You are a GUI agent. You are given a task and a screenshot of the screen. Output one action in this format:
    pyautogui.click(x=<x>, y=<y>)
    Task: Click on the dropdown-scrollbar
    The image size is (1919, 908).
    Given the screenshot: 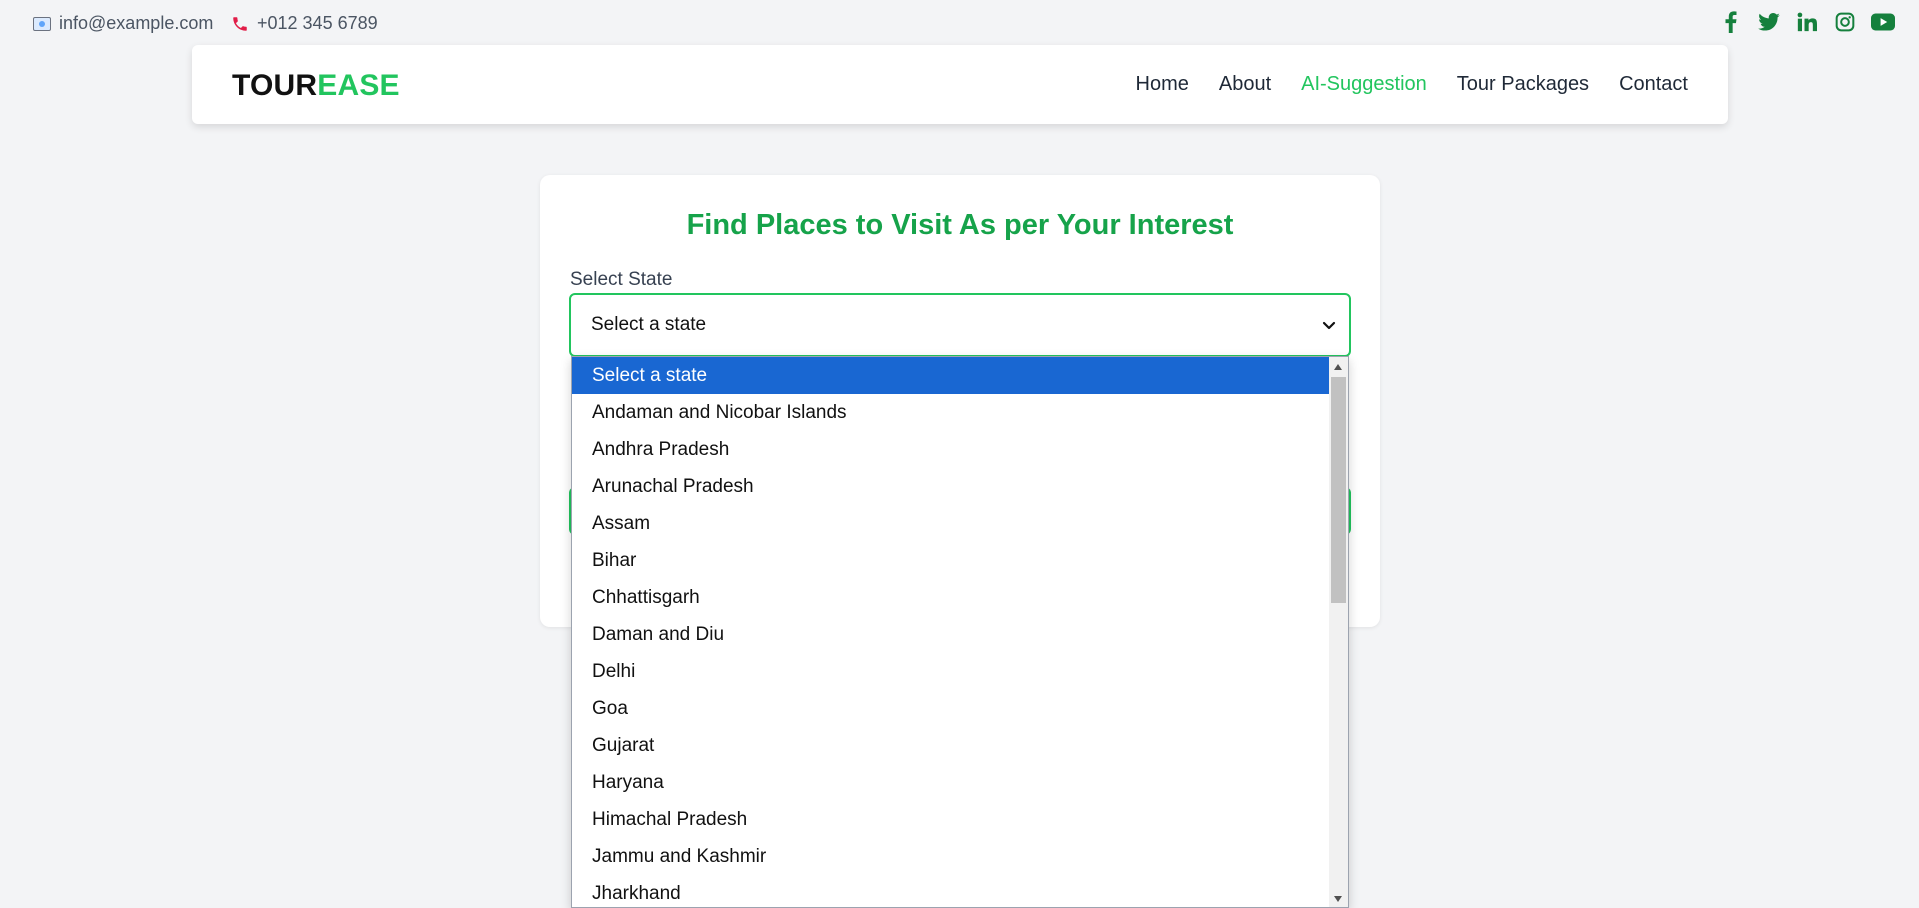 What is the action you would take?
    pyautogui.click(x=1338, y=632)
    